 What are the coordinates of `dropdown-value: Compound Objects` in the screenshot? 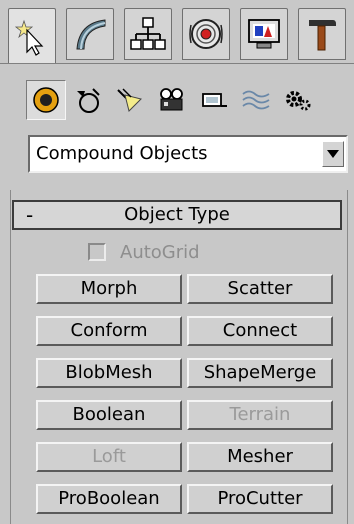 It's located at (122, 153).